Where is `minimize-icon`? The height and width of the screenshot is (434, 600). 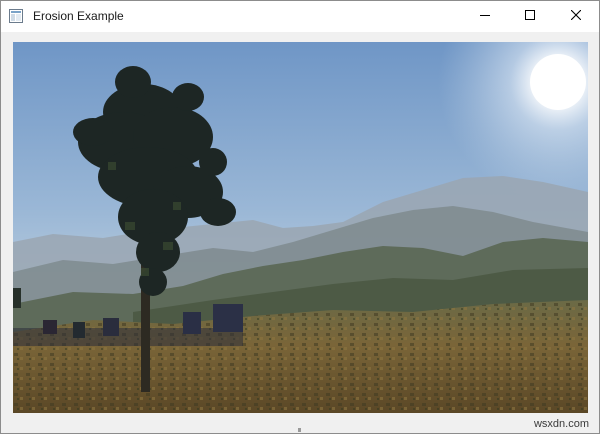 minimize-icon is located at coordinates (485, 16).